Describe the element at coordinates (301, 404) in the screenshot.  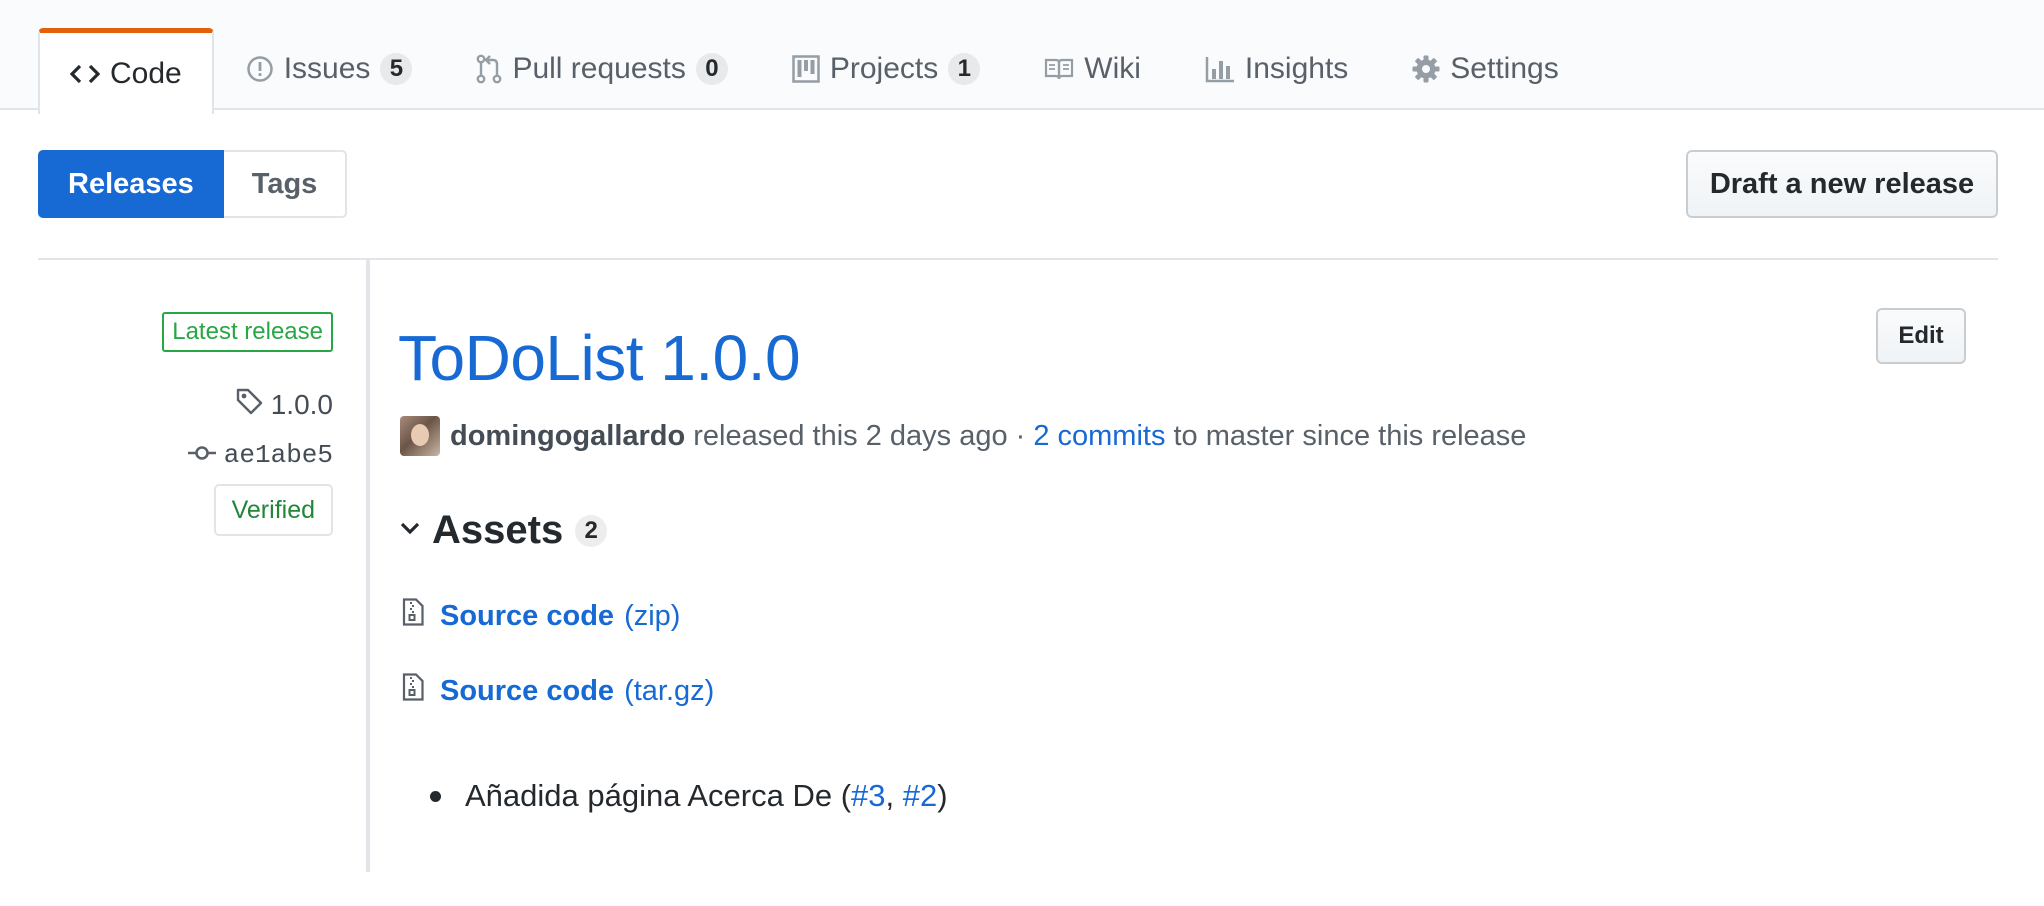
I see `release-tag-label: 1.0.0` at that location.